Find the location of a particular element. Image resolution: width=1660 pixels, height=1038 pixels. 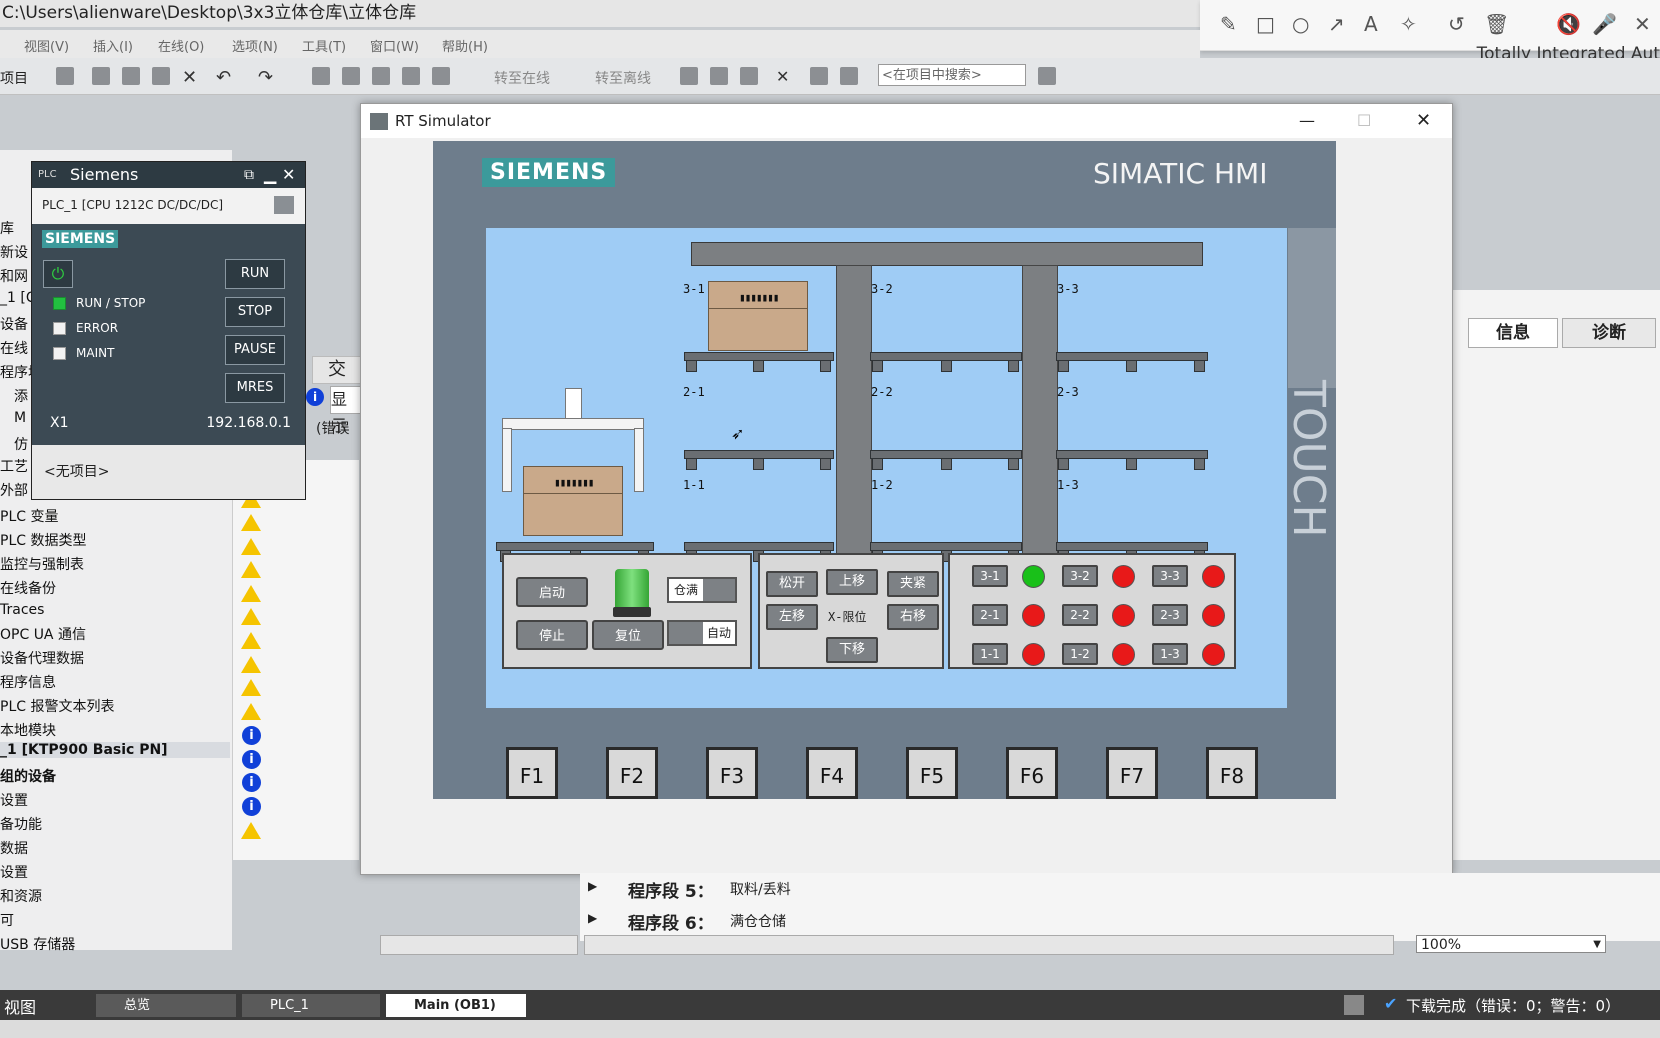

stop-button: 停止 is located at coordinates (552, 635).